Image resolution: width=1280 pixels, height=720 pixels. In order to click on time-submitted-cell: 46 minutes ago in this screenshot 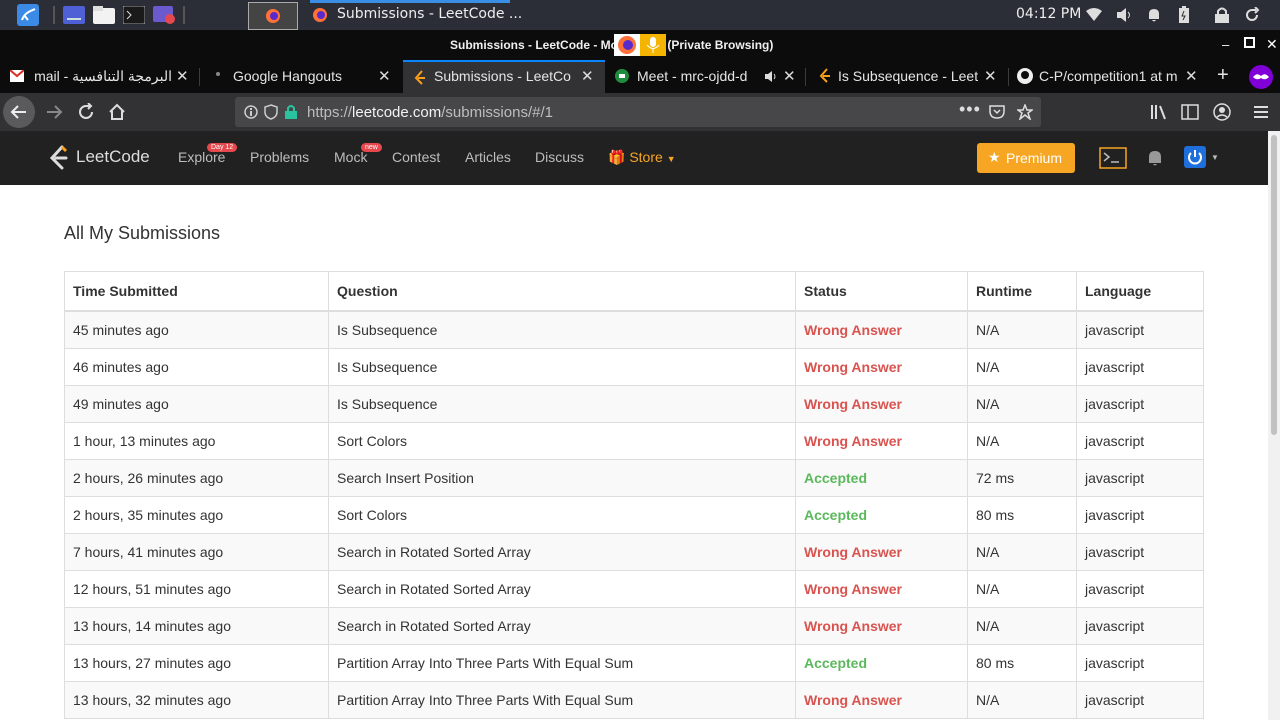, I will do `click(196, 367)`.